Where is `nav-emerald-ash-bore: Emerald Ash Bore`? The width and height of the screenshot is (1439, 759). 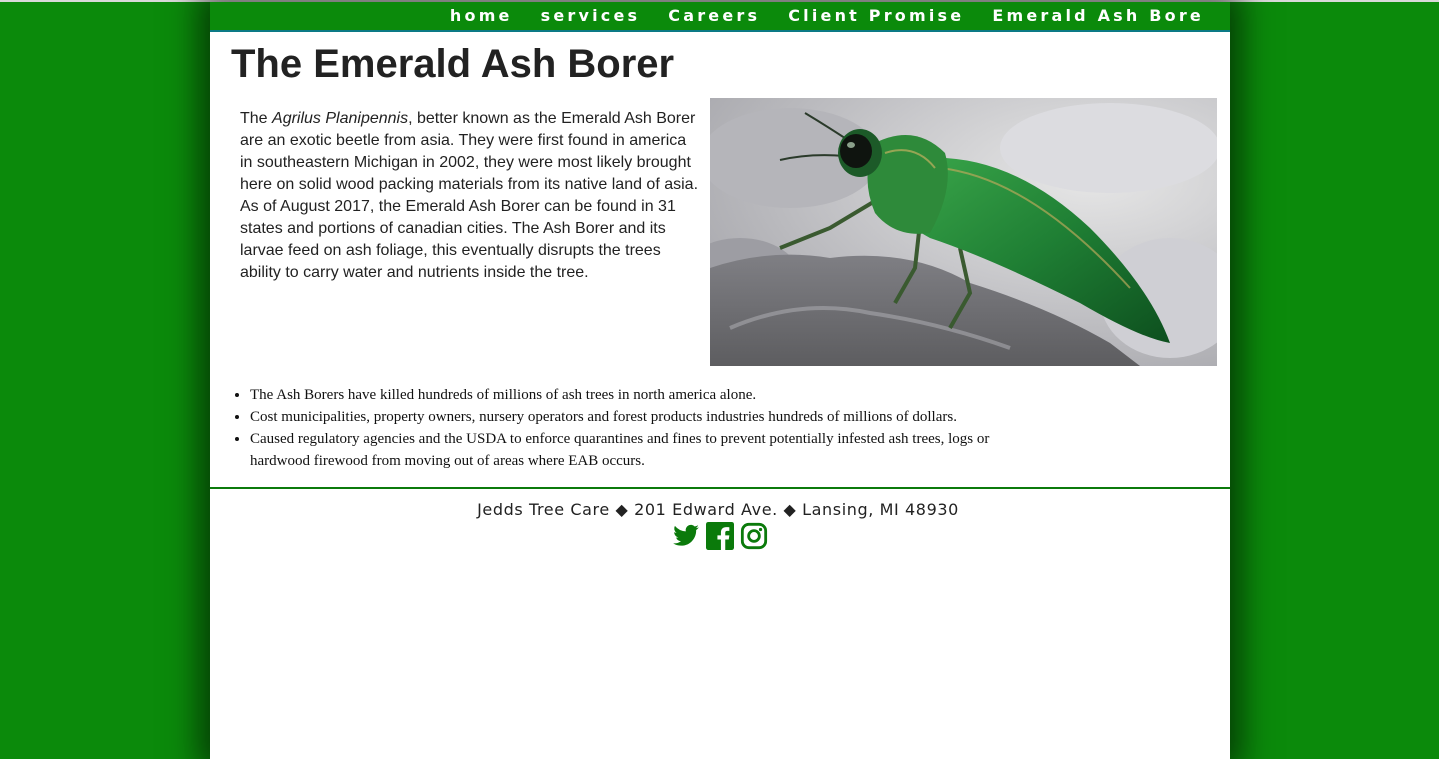
nav-emerald-ash-bore: Emerald Ash Bore is located at coordinates (1098, 16).